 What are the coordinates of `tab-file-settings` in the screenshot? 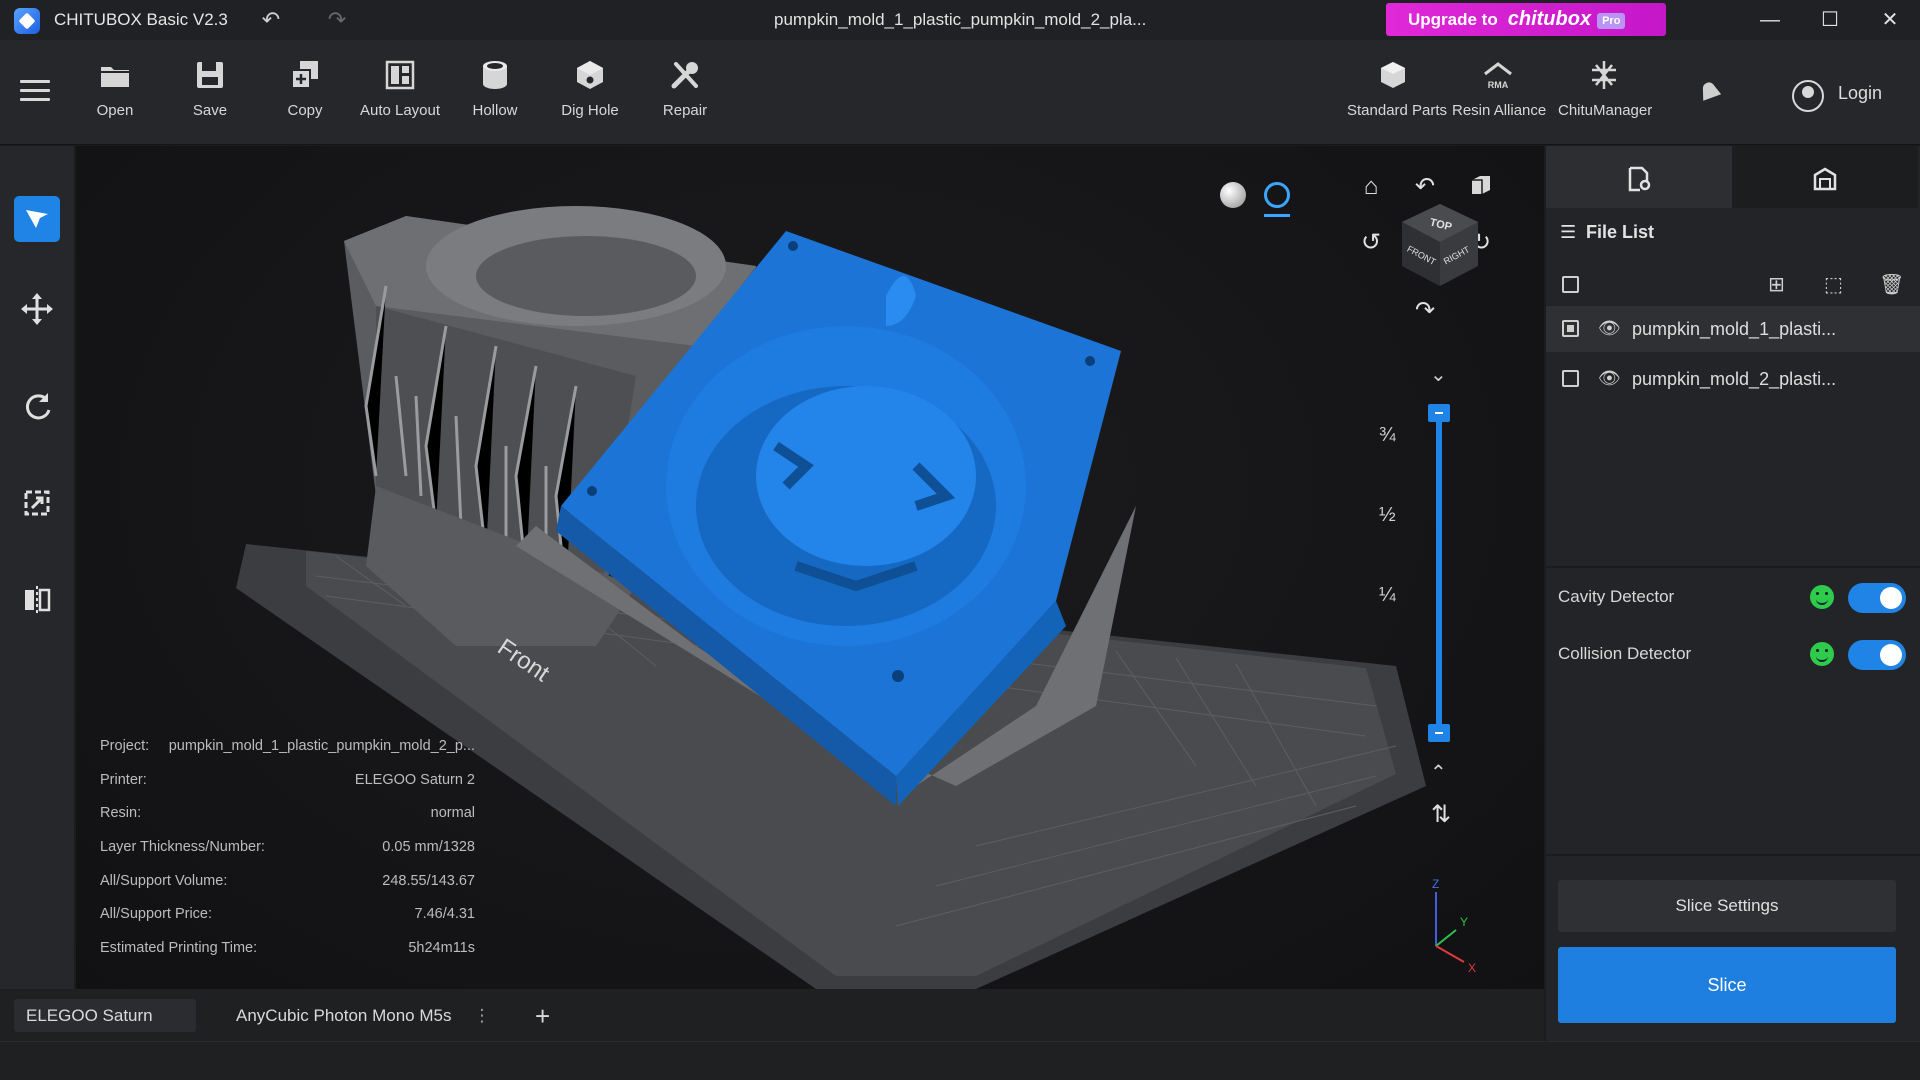 It's located at (1639, 177).